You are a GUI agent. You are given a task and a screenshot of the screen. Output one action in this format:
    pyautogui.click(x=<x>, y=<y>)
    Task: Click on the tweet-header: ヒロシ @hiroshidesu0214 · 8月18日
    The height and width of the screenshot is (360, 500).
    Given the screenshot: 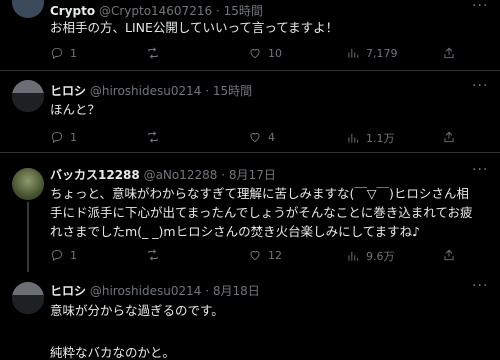 What is the action you would take?
    pyautogui.click(x=260, y=290)
    